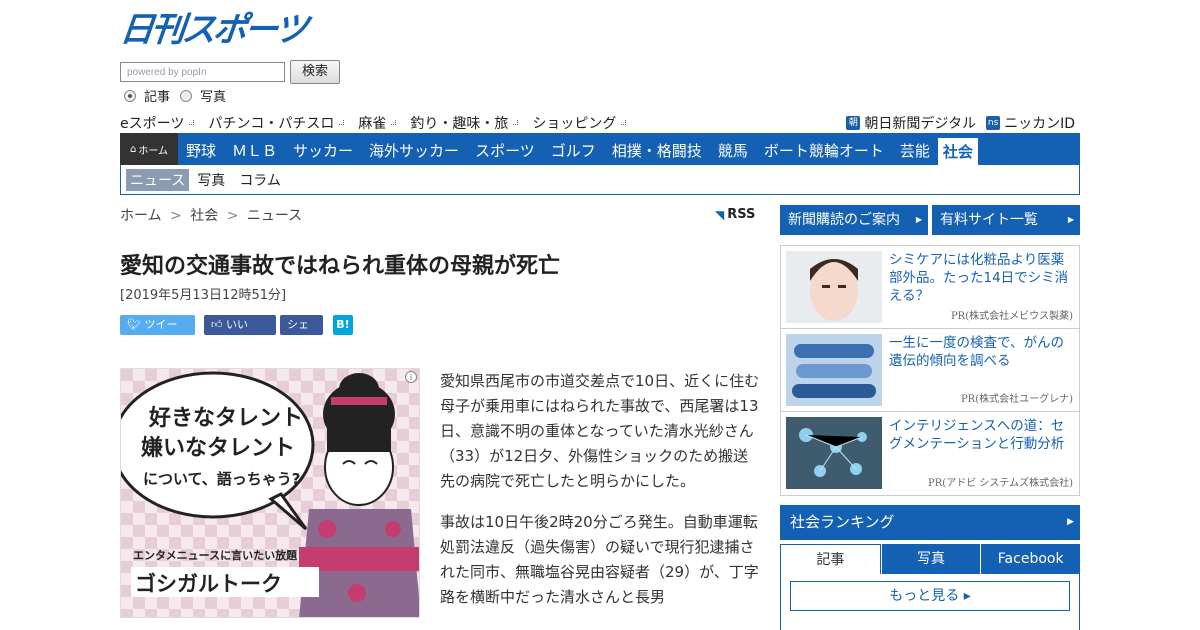 The width and height of the screenshot is (1200, 630). Describe the element at coordinates (733, 149) in the screenshot. I see `nav-item-keiba: 競馬` at that location.